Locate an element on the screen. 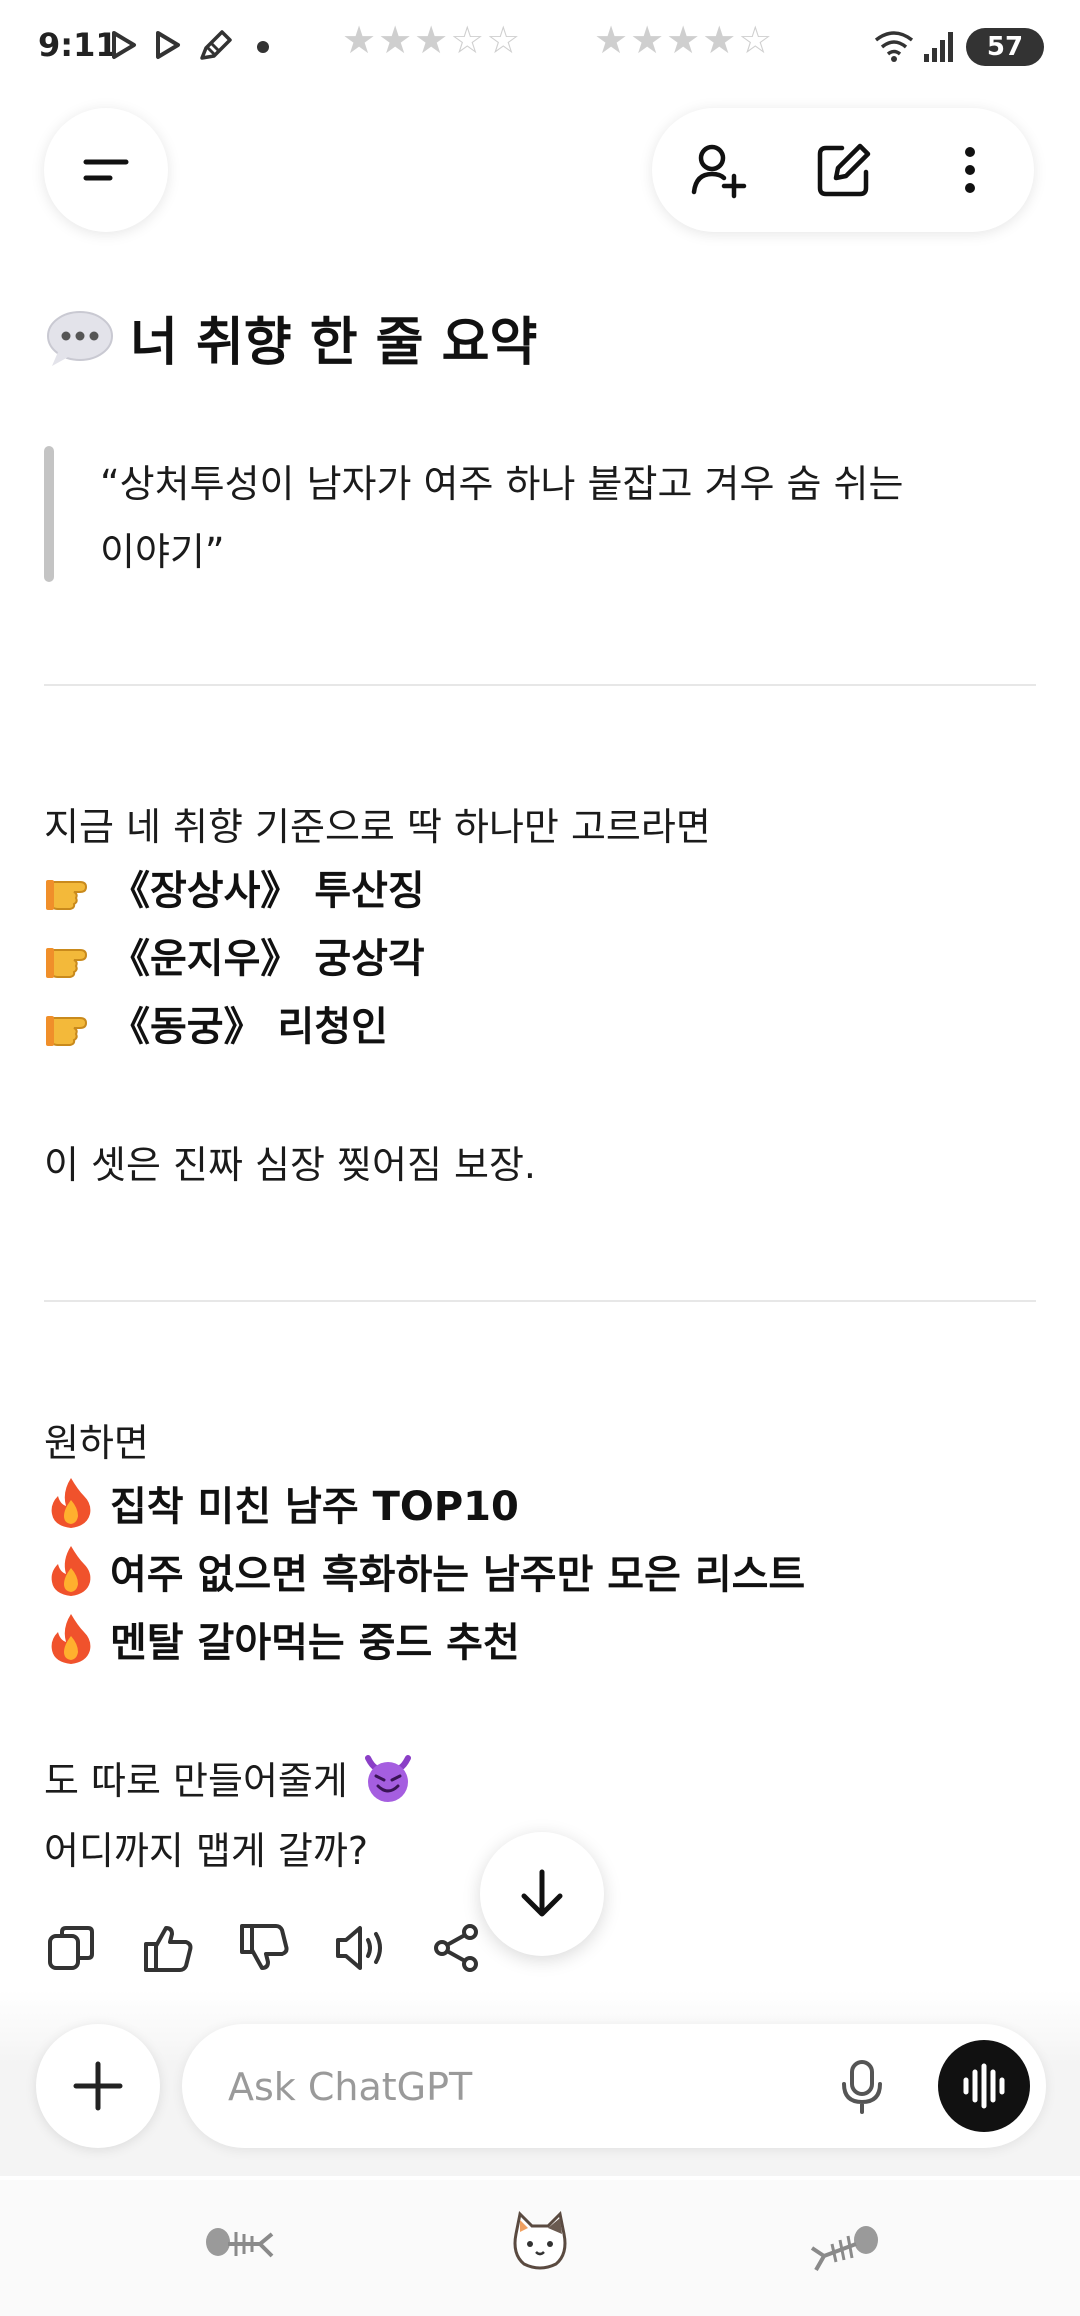  speech-bubble-icon is located at coordinates (80, 338).